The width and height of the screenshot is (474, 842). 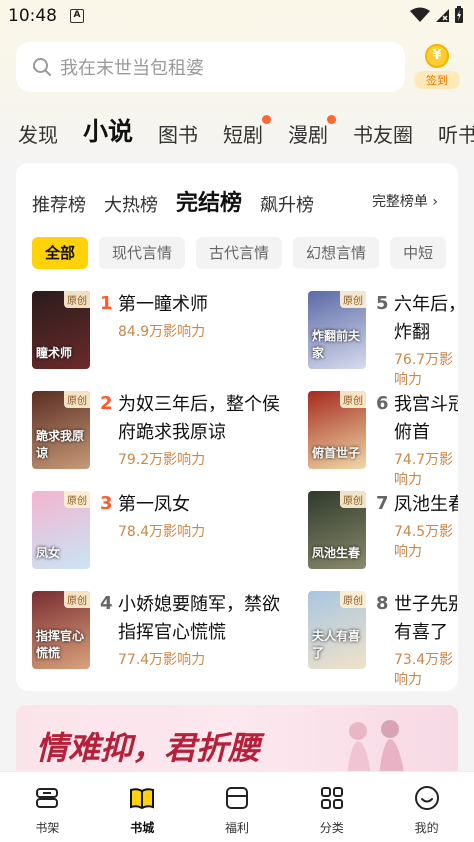 I want to click on status-bar: 10:48 A, so click(x=237, y=17).